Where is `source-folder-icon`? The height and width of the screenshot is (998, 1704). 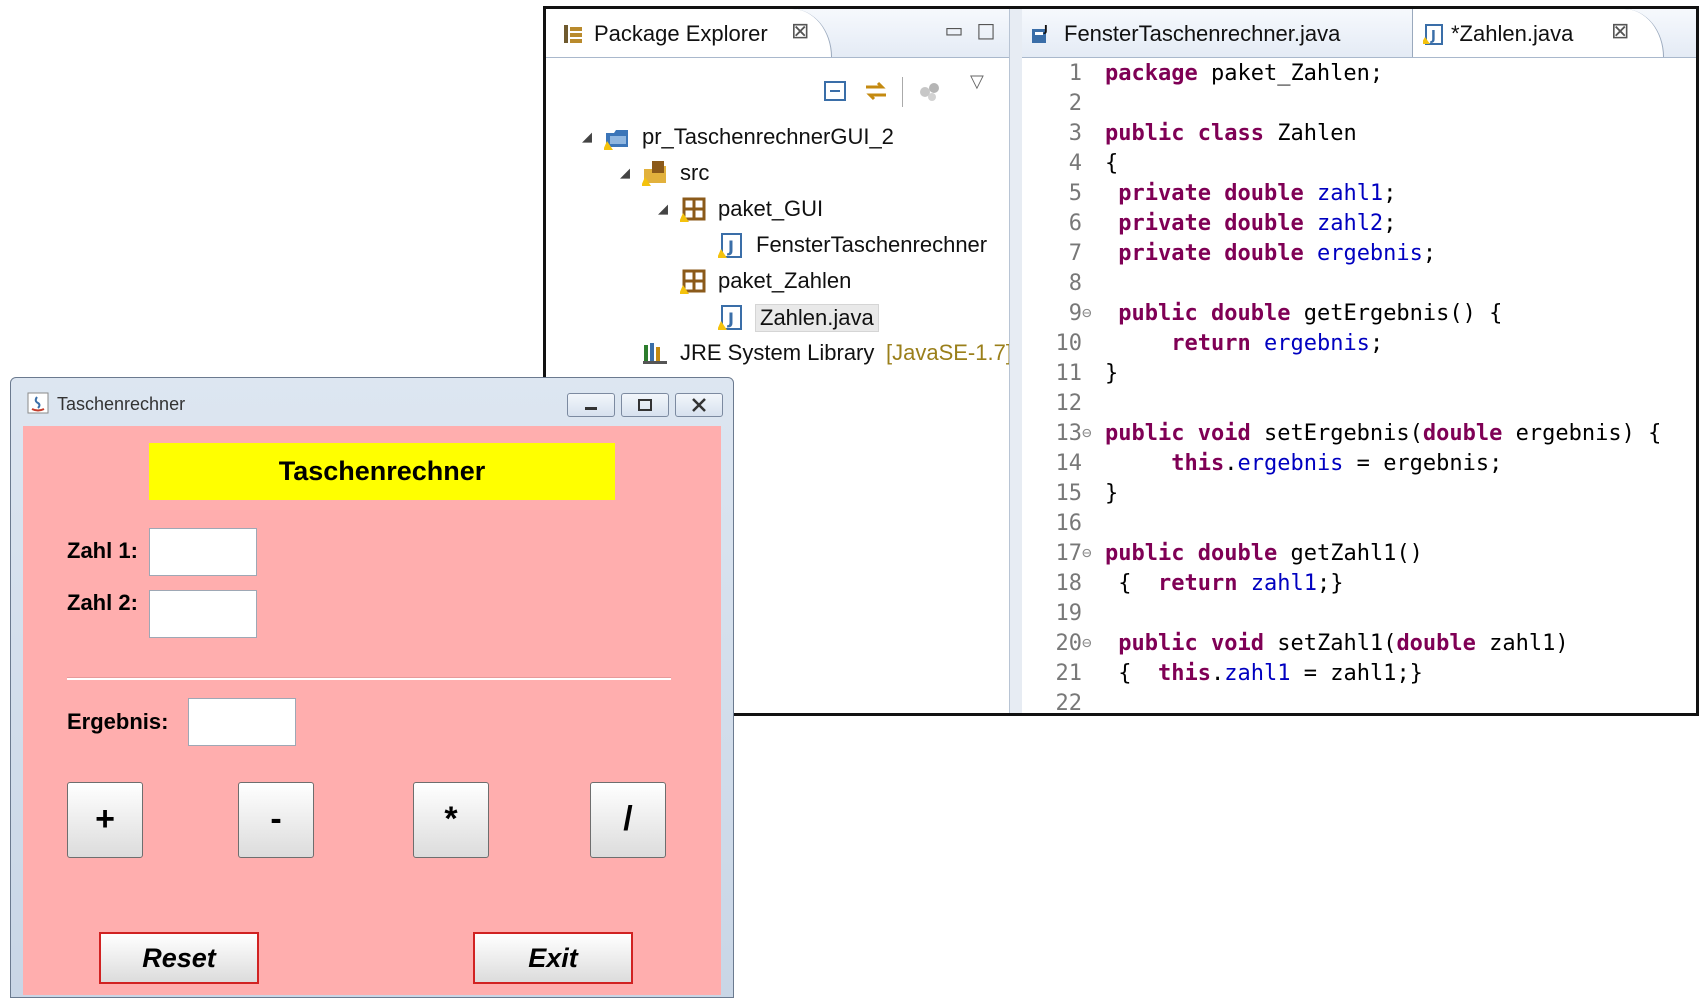 source-folder-icon is located at coordinates (654, 173).